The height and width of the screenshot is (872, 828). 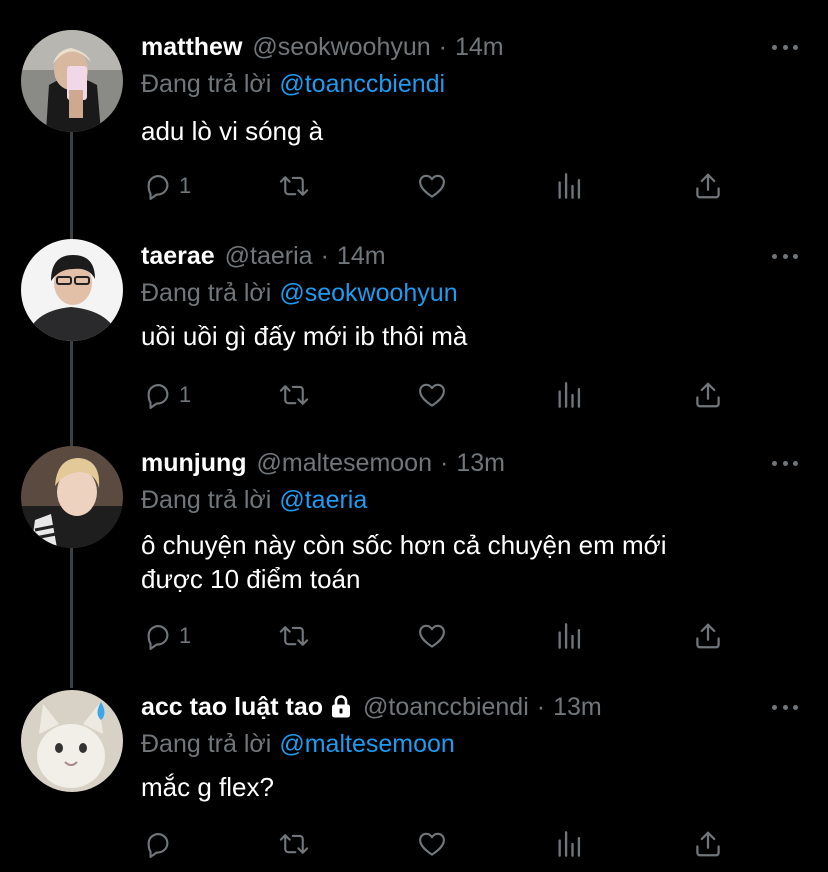 What do you see at coordinates (341, 706) in the screenshot?
I see `lock-icon` at bounding box center [341, 706].